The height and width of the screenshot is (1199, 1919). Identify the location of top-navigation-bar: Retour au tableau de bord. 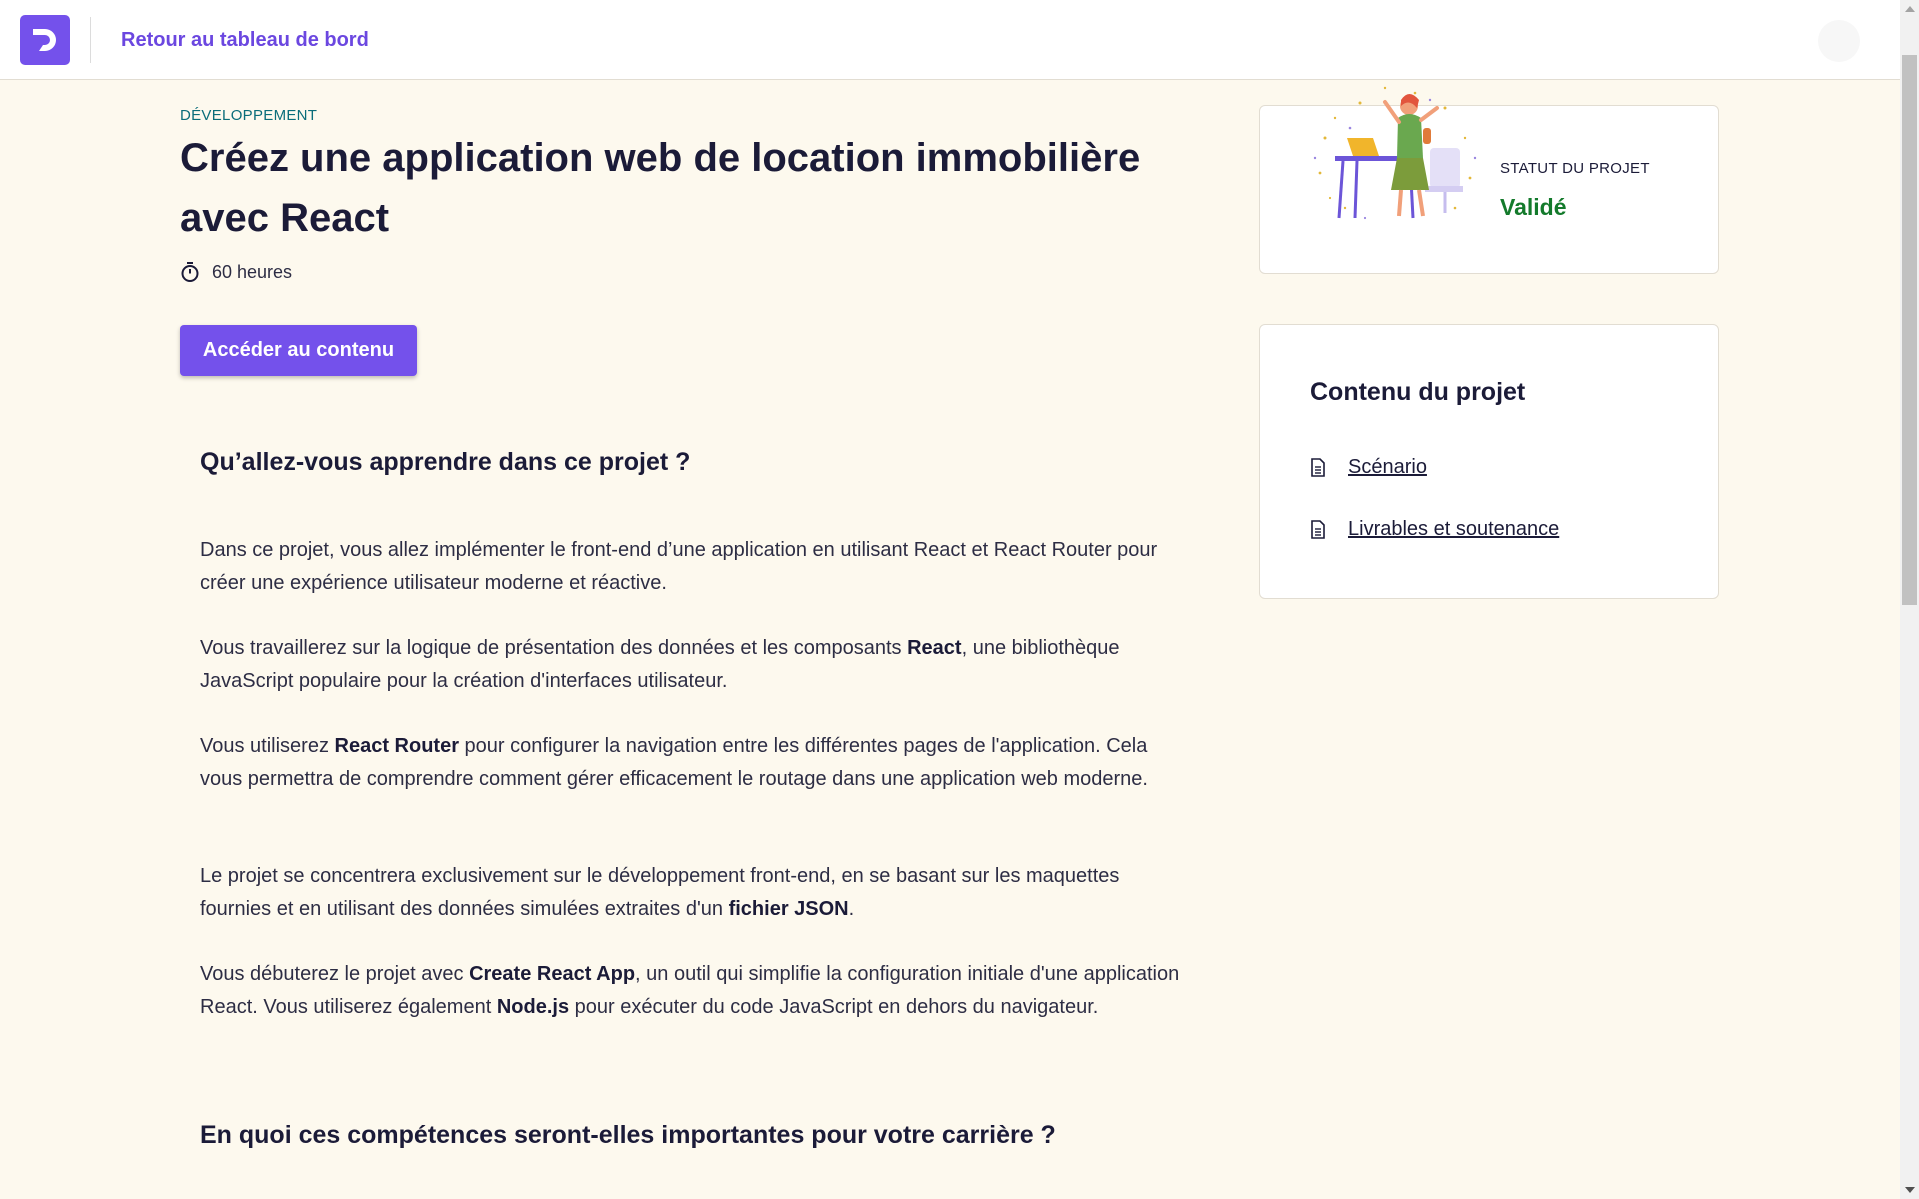
(950, 40).